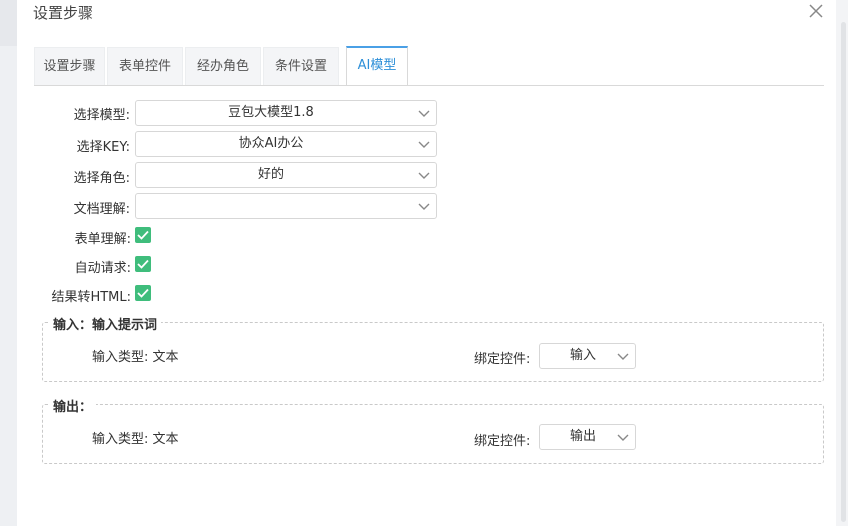  Describe the element at coordinates (426, 12) in the screenshot. I see `dialog-title-bar: 设置步骤` at that location.